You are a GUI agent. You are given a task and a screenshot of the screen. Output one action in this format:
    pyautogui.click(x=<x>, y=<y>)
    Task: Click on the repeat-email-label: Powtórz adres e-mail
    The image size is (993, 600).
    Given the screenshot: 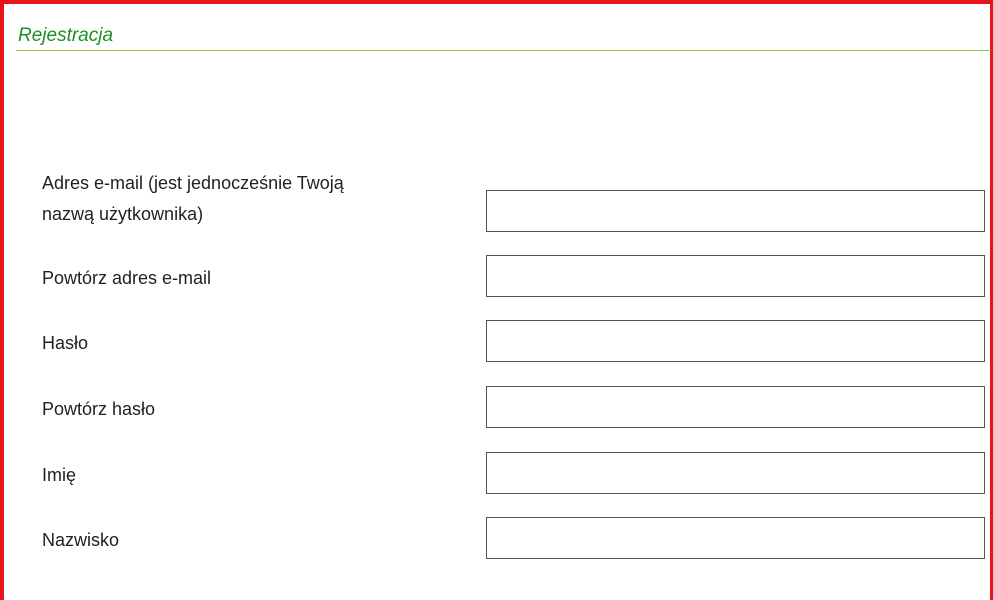 What is the action you would take?
    pyautogui.click(x=127, y=278)
    